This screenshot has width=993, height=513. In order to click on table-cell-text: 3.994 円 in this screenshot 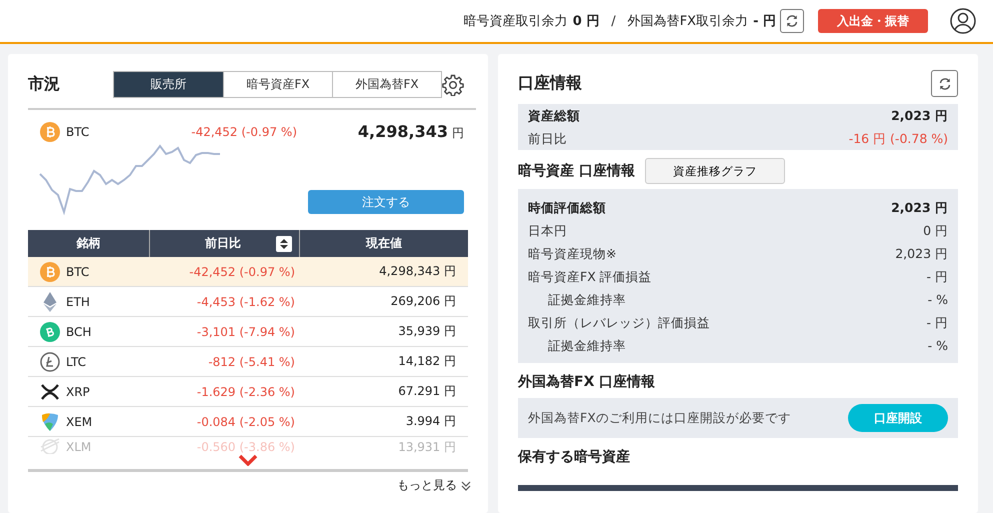, I will do `click(430, 421)`.